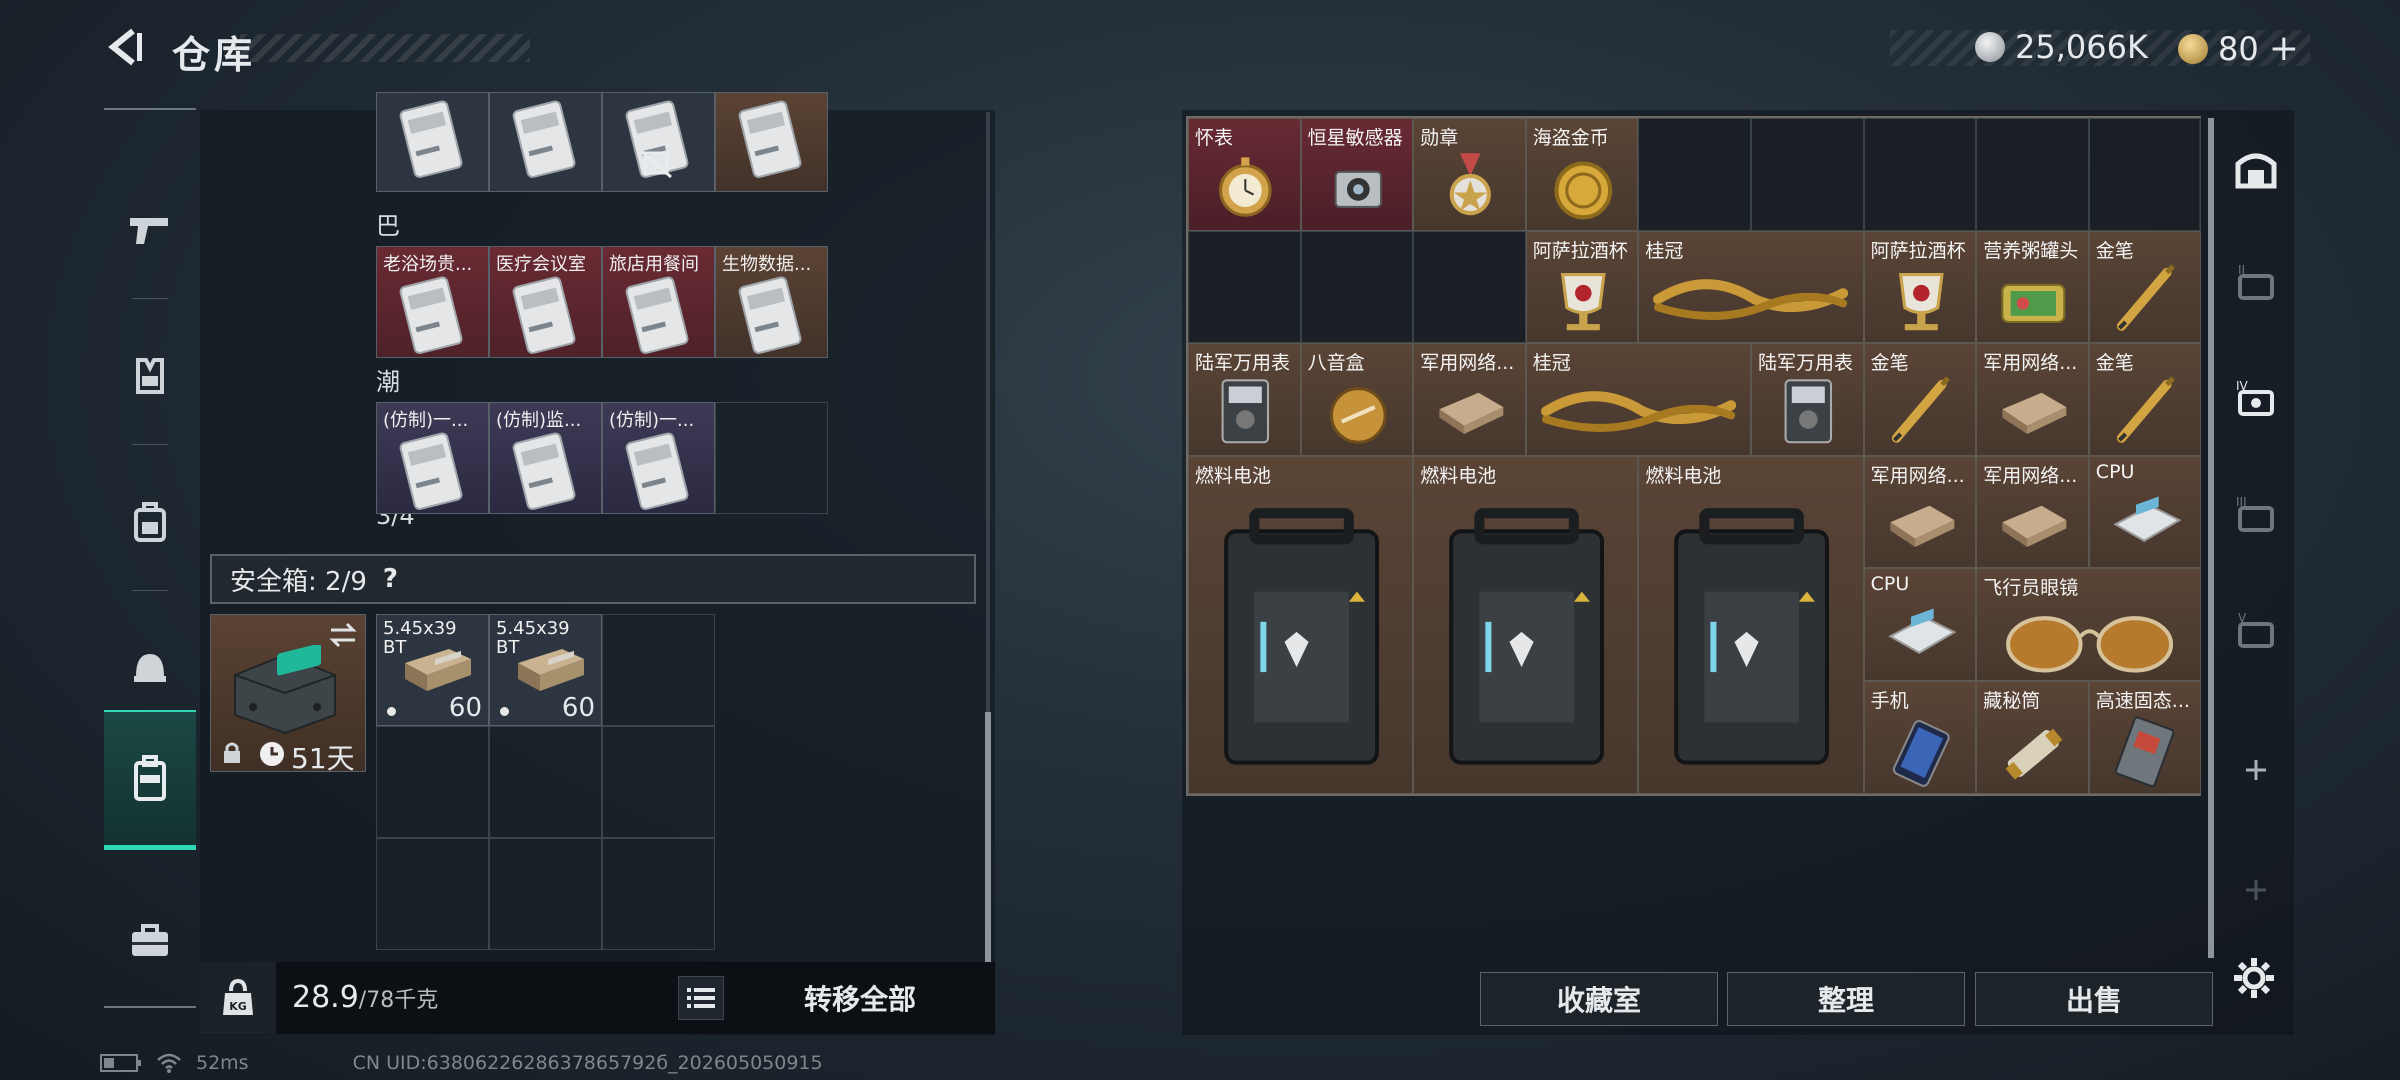 The image size is (2400, 1080). What do you see at coordinates (390, 579) in the screenshot?
I see `safebox-help-button: ?` at bounding box center [390, 579].